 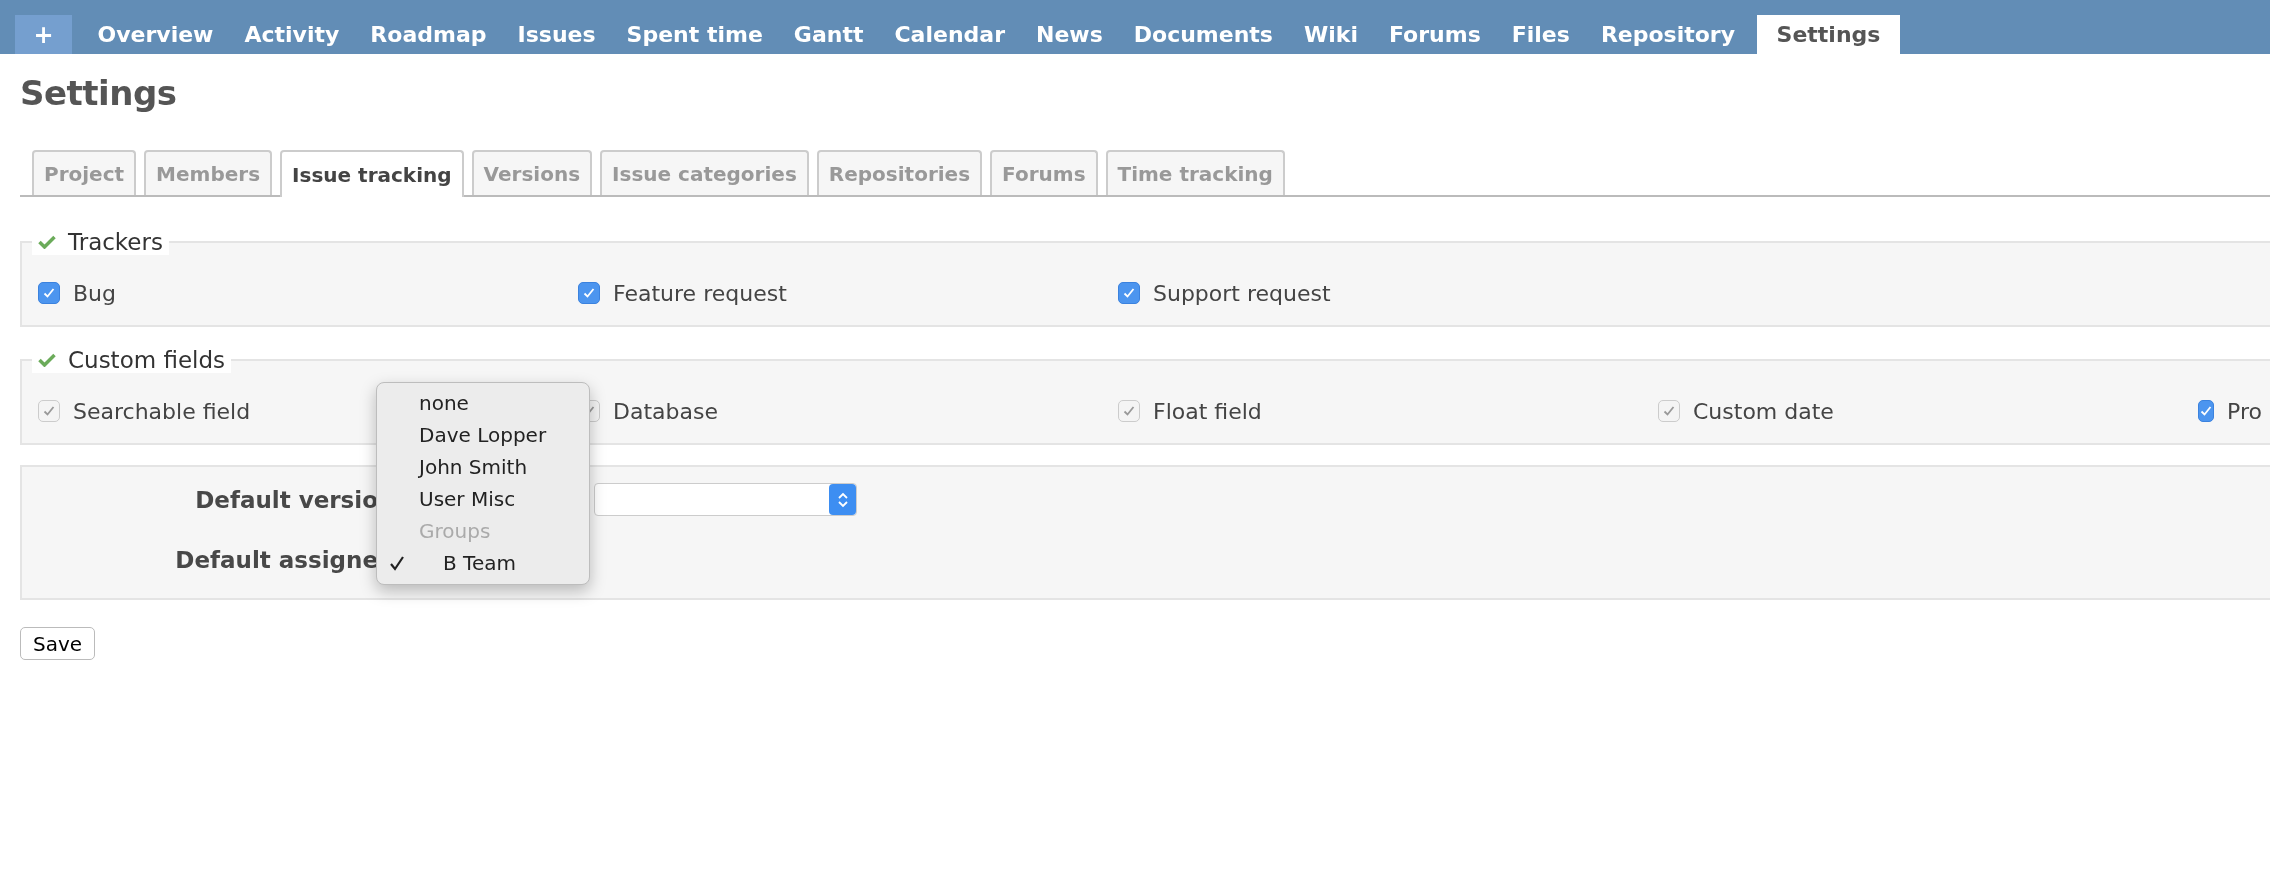 What do you see at coordinates (162, 411) in the screenshot?
I see `checkbox-label: Searchable field` at bounding box center [162, 411].